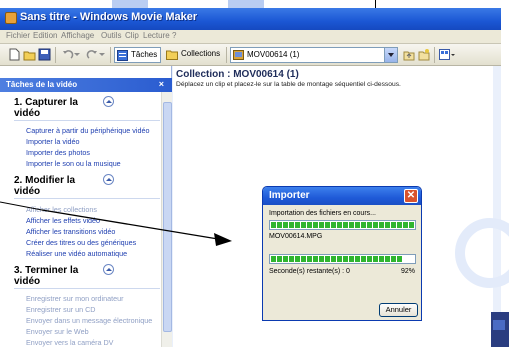  What do you see at coordinates (342, 196) in the screenshot?
I see `import-dialog-titlebar: Importer` at bounding box center [342, 196].